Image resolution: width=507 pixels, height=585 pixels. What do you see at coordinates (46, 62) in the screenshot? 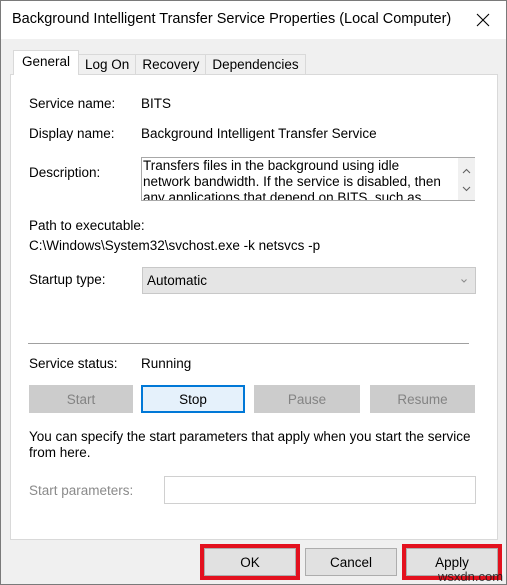
I see `tab-general: General` at bounding box center [46, 62].